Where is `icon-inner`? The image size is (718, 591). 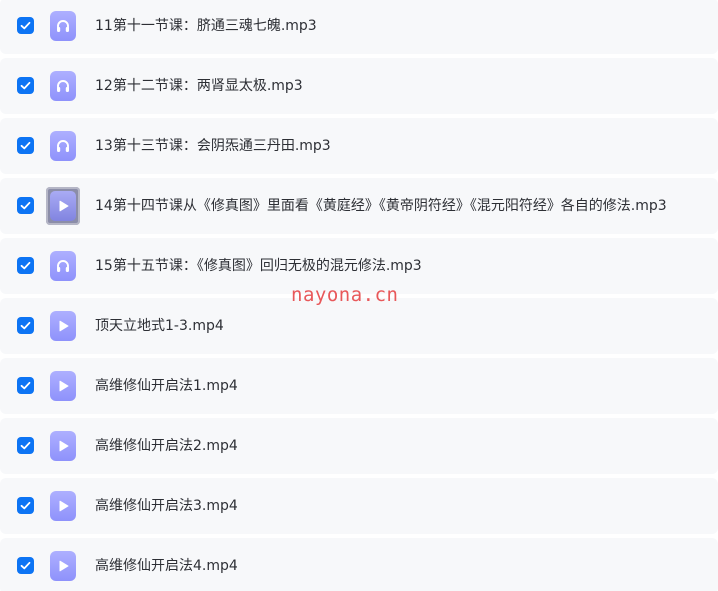
icon-inner is located at coordinates (63, 206).